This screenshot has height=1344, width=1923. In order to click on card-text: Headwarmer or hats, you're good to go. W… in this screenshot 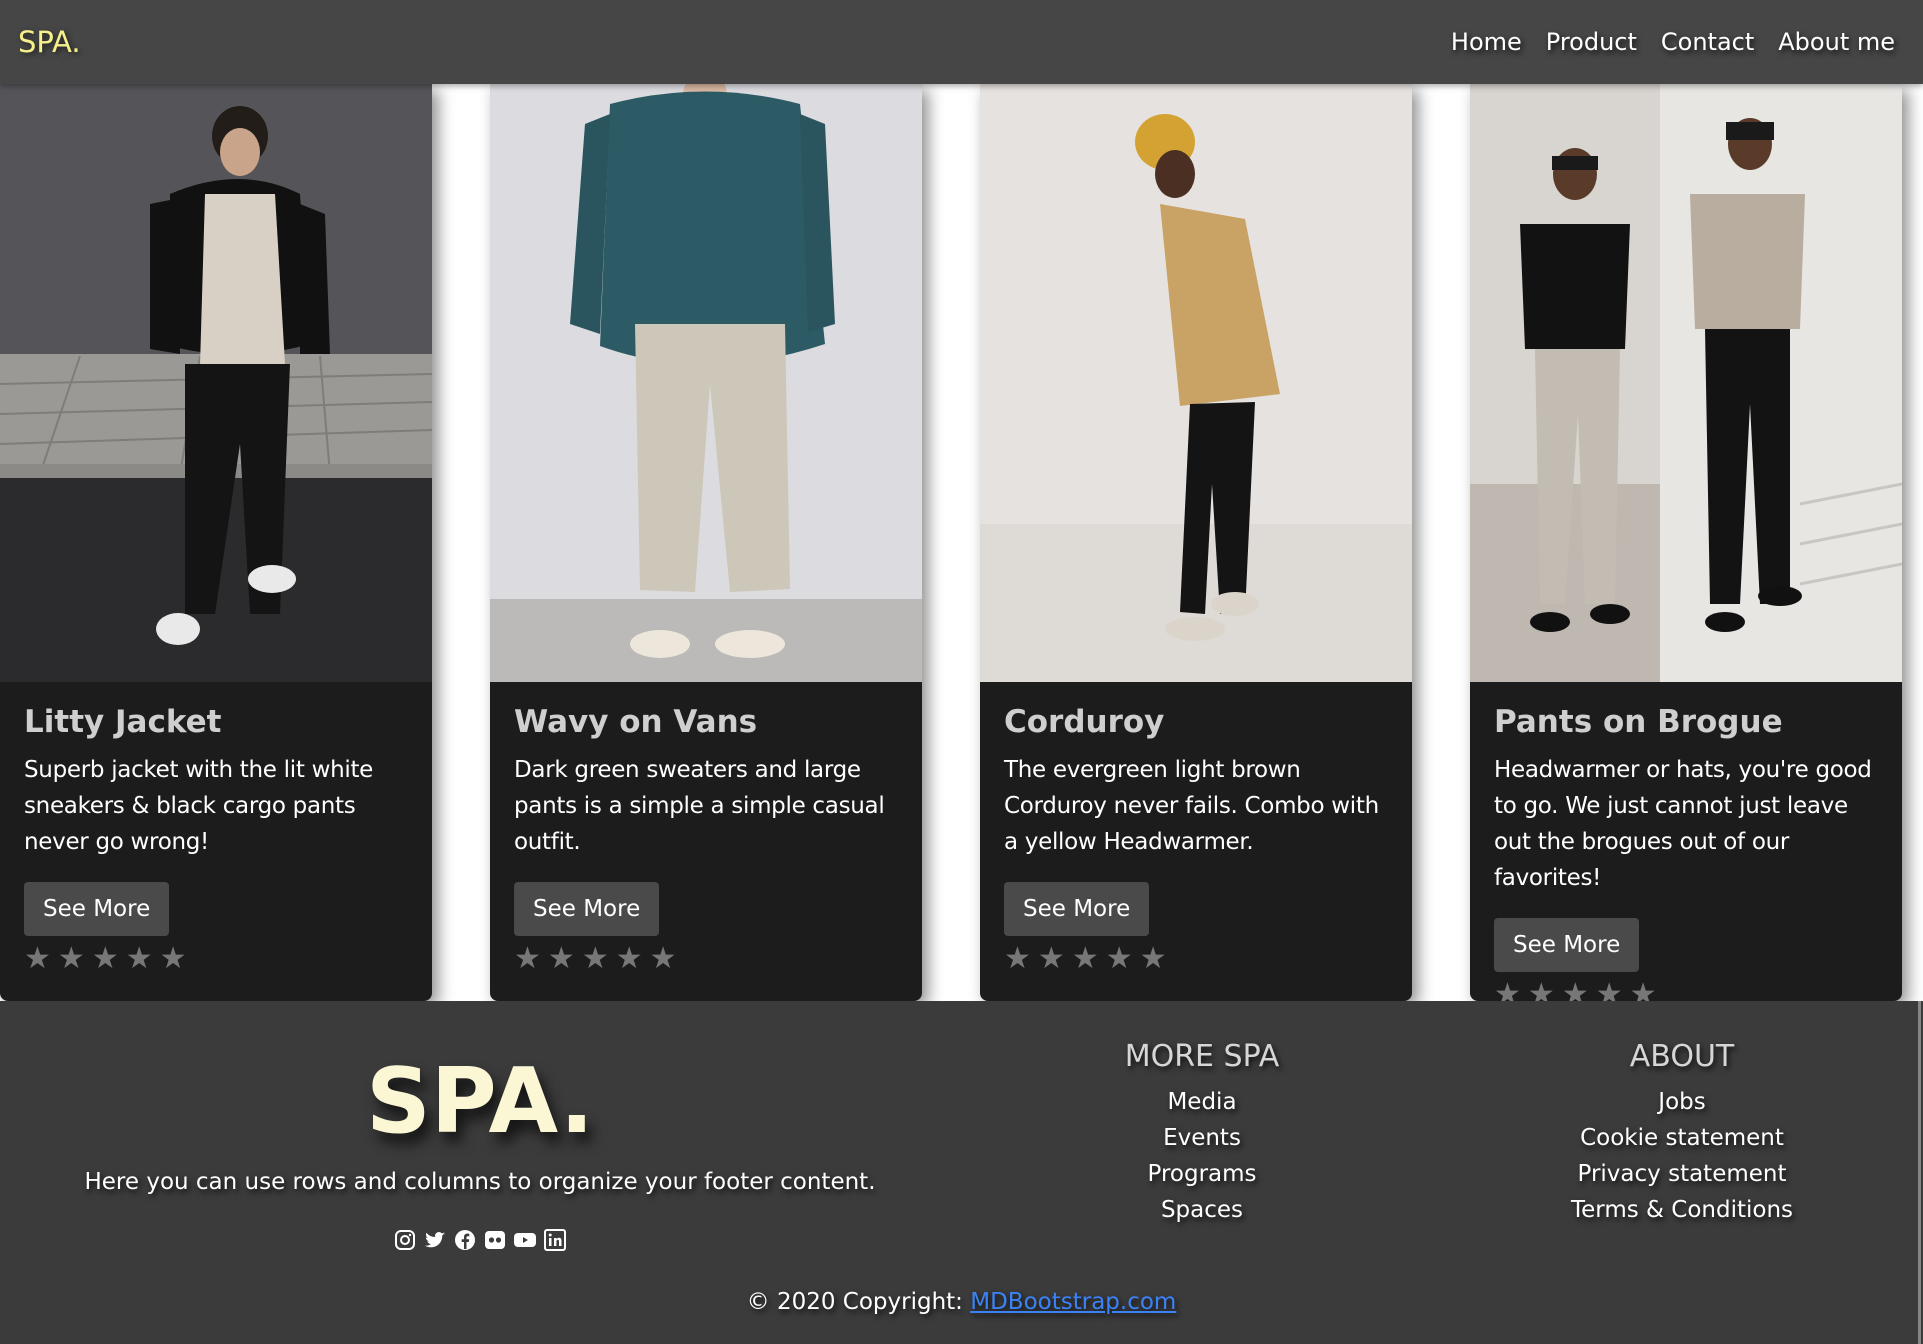, I will do `click(1683, 824)`.